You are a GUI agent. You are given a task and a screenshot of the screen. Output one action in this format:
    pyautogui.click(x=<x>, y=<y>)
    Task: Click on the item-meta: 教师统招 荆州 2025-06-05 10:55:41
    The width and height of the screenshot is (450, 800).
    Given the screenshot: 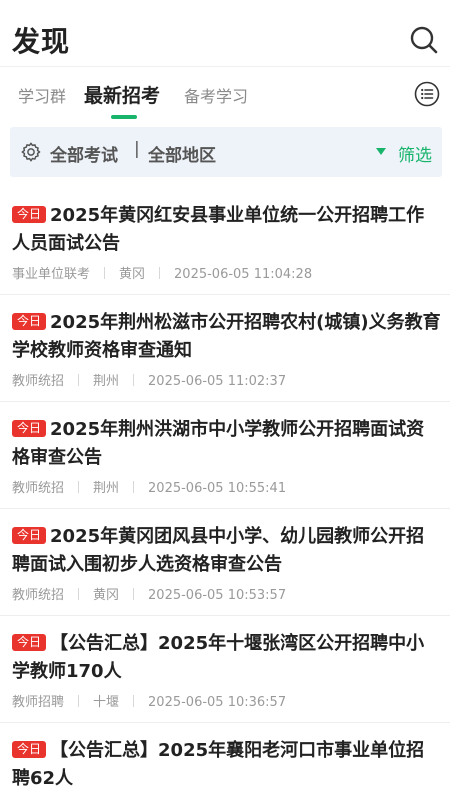 What is the action you would take?
    pyautogui.click(x=149, y=486)
    